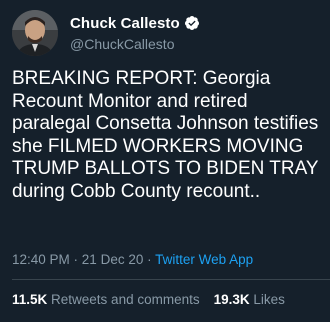 The width and height of the screenshot is (330, 322). What do you see at coordinates (204, 259) in the screenshot?
I see `tweet-source-link: Twitter Web App` at bounding box center [204, 259].